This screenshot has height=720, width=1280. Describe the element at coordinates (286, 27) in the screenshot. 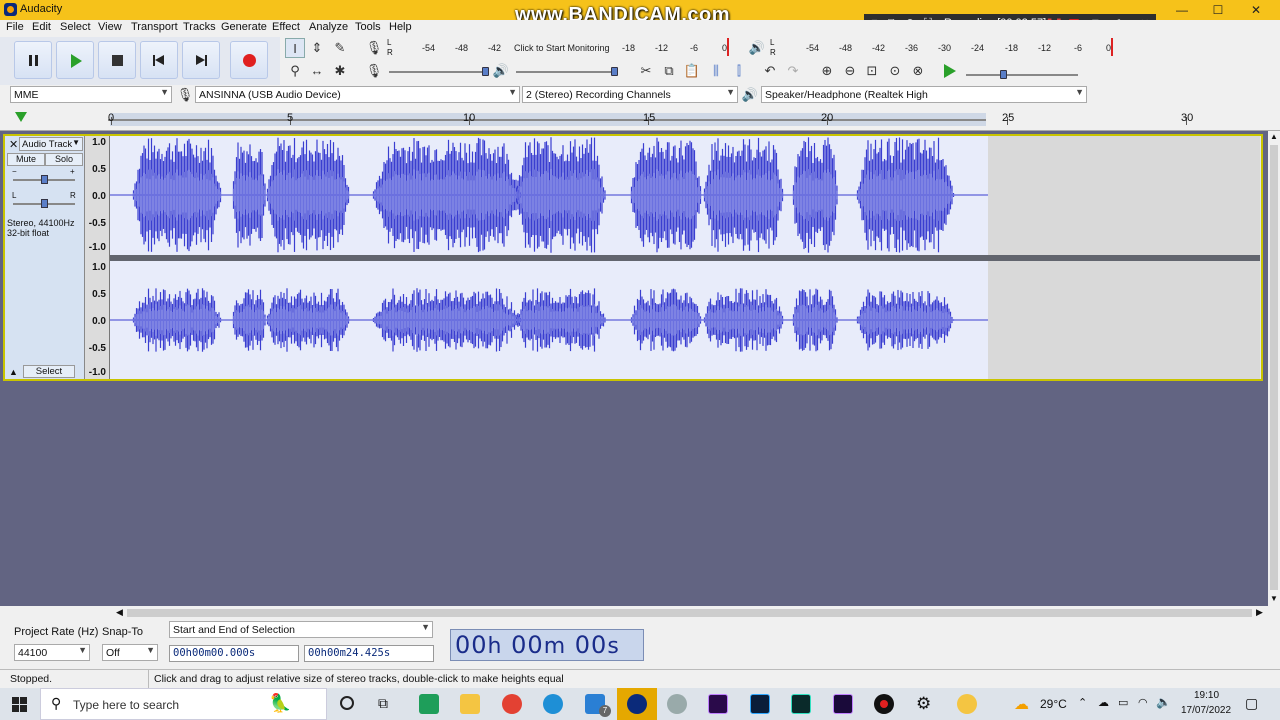

I see `menu-effect: Effect` at that location.